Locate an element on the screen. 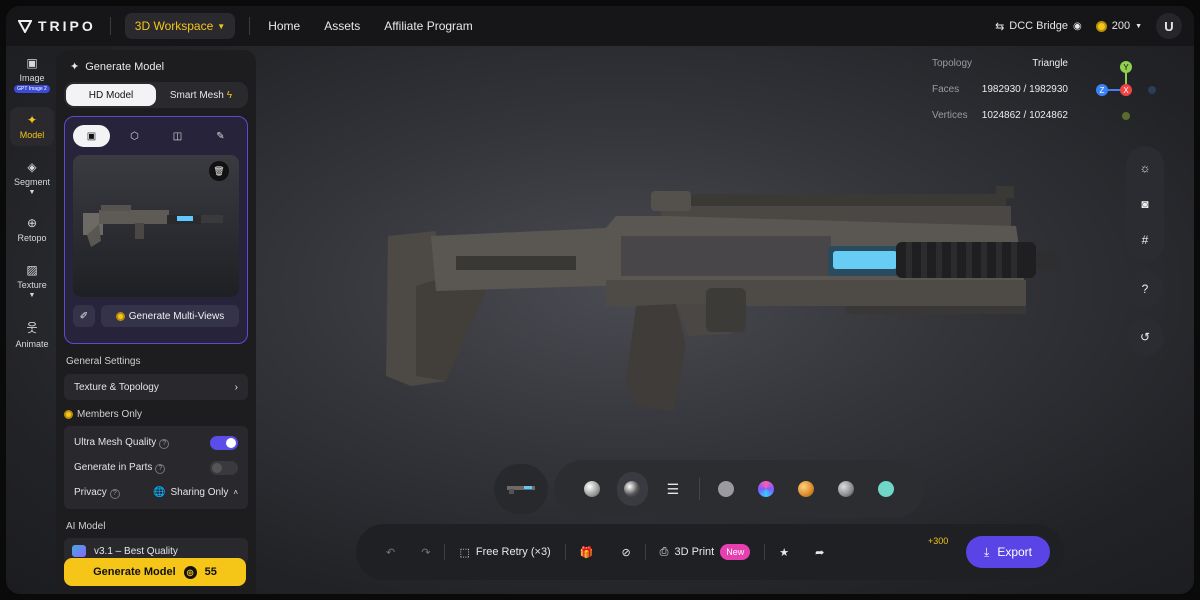 This screenshot has width=1200, height=600. ultra-mesh-quality-row: Ultra Mesh Quality? is located at coordinates (156, 442).